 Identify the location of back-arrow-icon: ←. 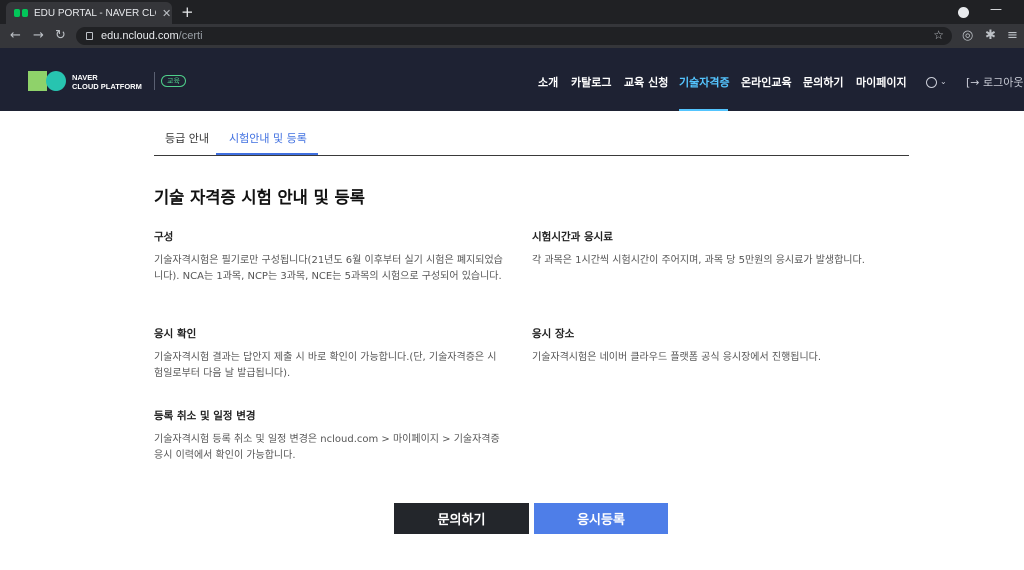
(15, 35).